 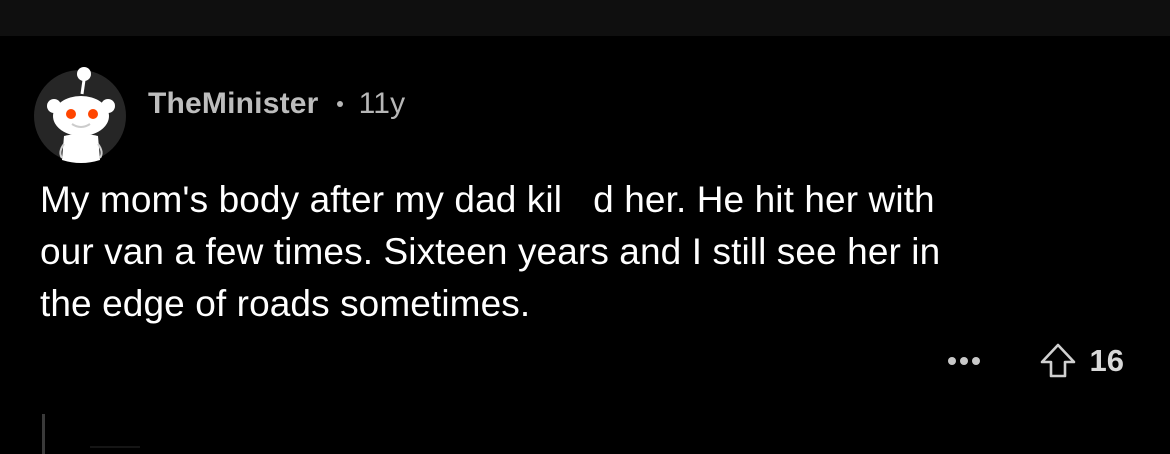 I want to click on divider, so click(x=115, y=447).